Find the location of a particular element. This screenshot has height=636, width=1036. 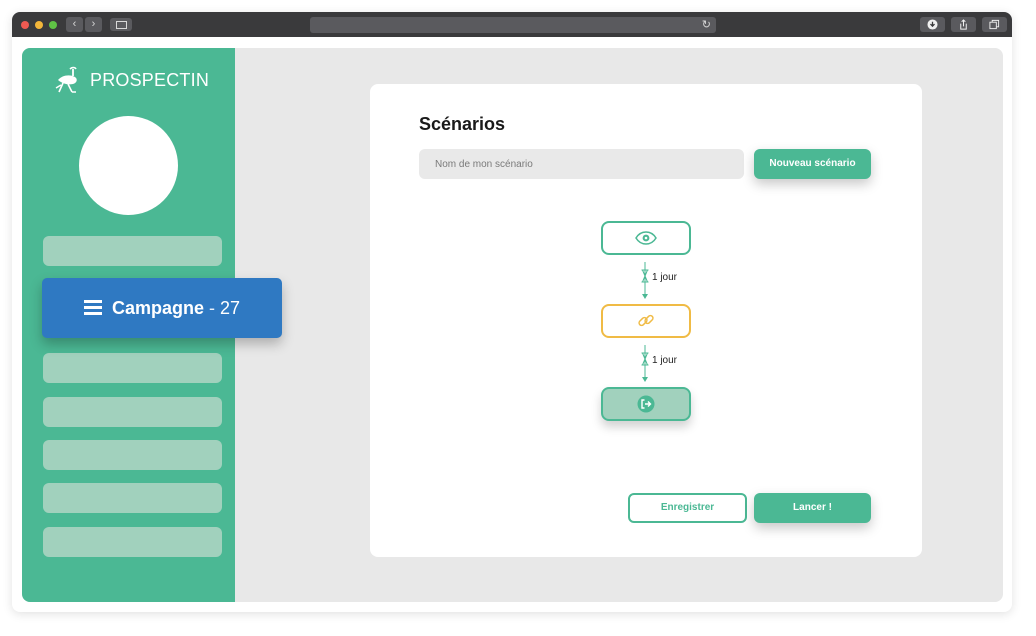

download-button is located at coordinates (932, 24).